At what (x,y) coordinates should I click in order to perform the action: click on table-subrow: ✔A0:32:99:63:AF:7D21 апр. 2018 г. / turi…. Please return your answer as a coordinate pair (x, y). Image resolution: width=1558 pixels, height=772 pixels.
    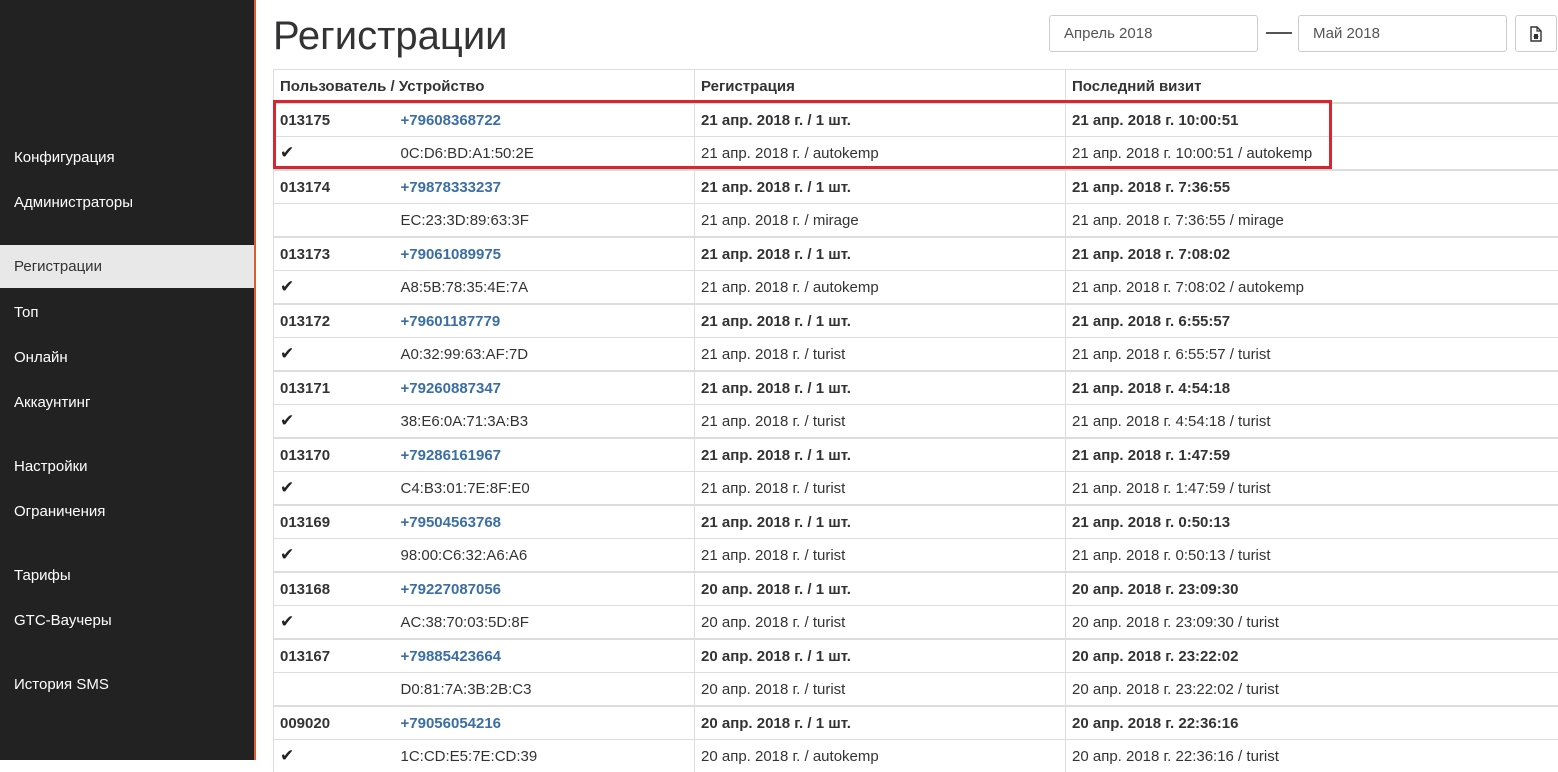
    Looking at the image, I should click on (916, 355).